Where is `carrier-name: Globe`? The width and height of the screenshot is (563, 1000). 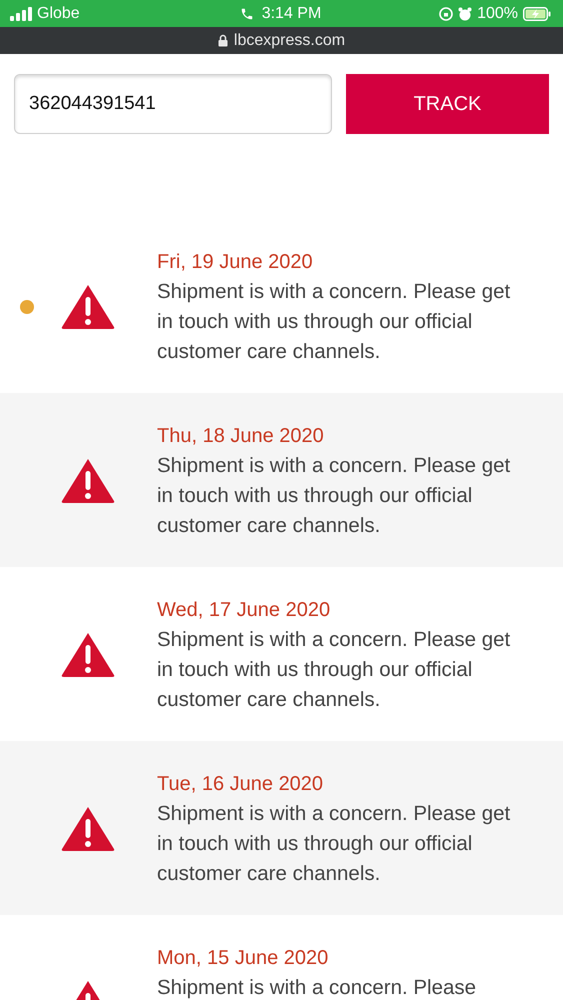 carrier-name: Globe is located at coordinates (58, 13).